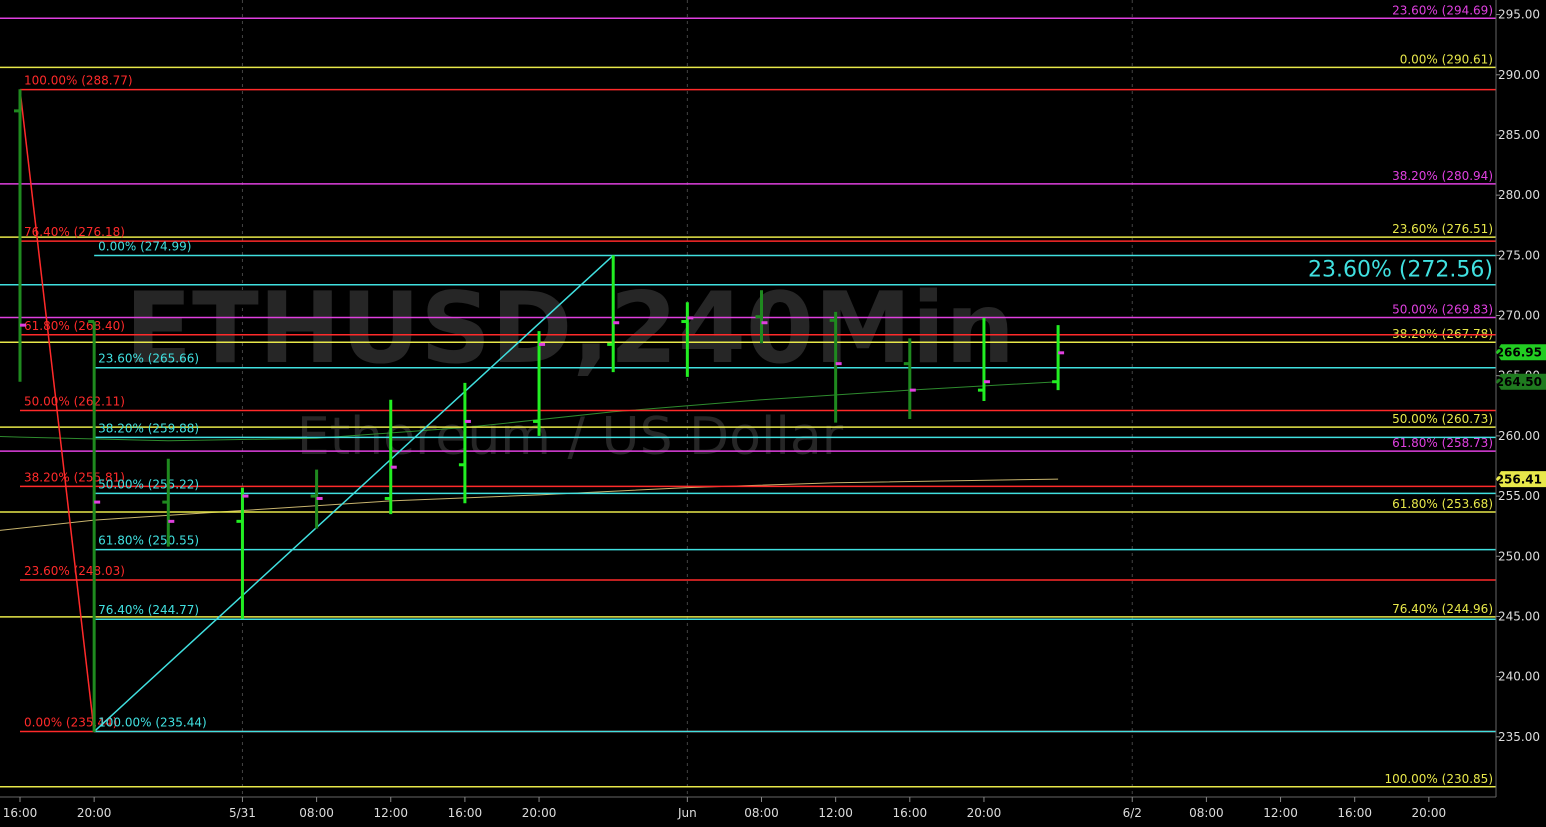  I want to click on fib-level-label: 100.00% (288.77), so click(78, 81).